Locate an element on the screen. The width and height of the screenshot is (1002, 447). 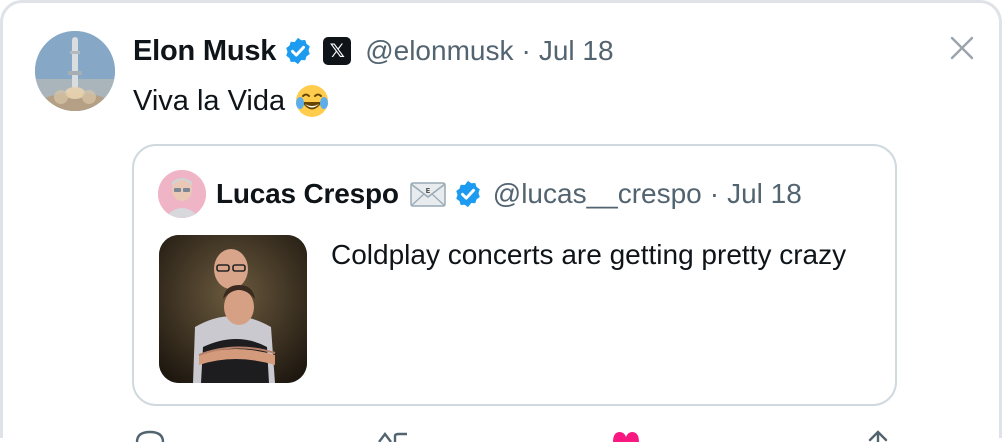
envelope-emoji-icon: E is located at coordinates (428, 194).